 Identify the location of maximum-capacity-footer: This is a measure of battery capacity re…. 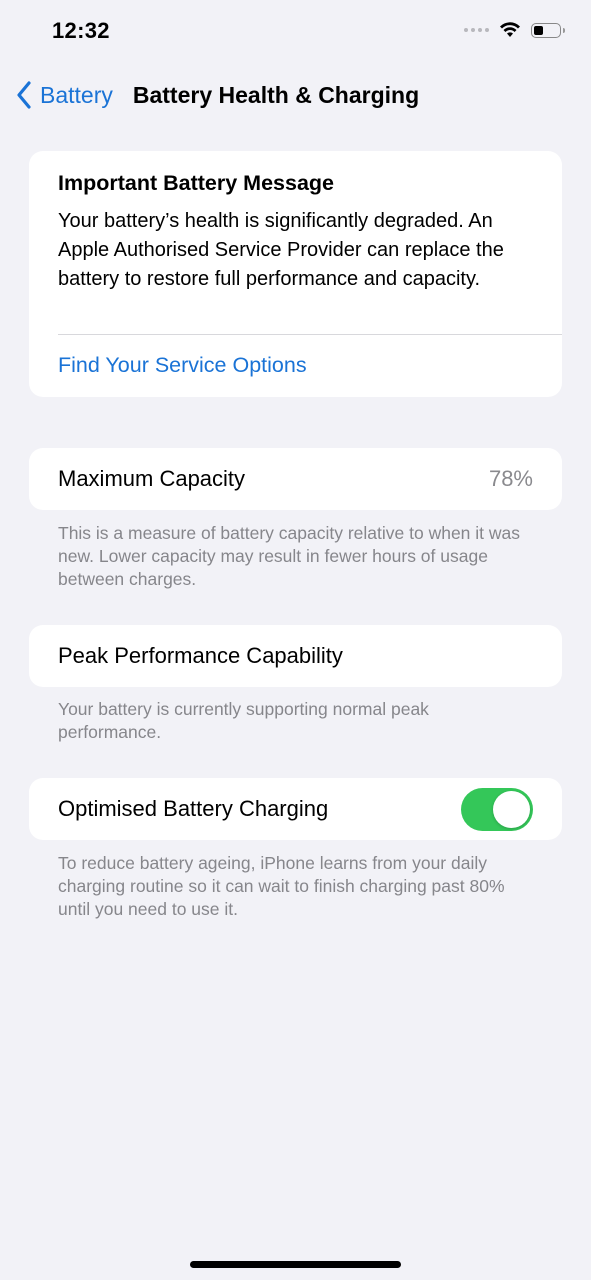
(289, 556).